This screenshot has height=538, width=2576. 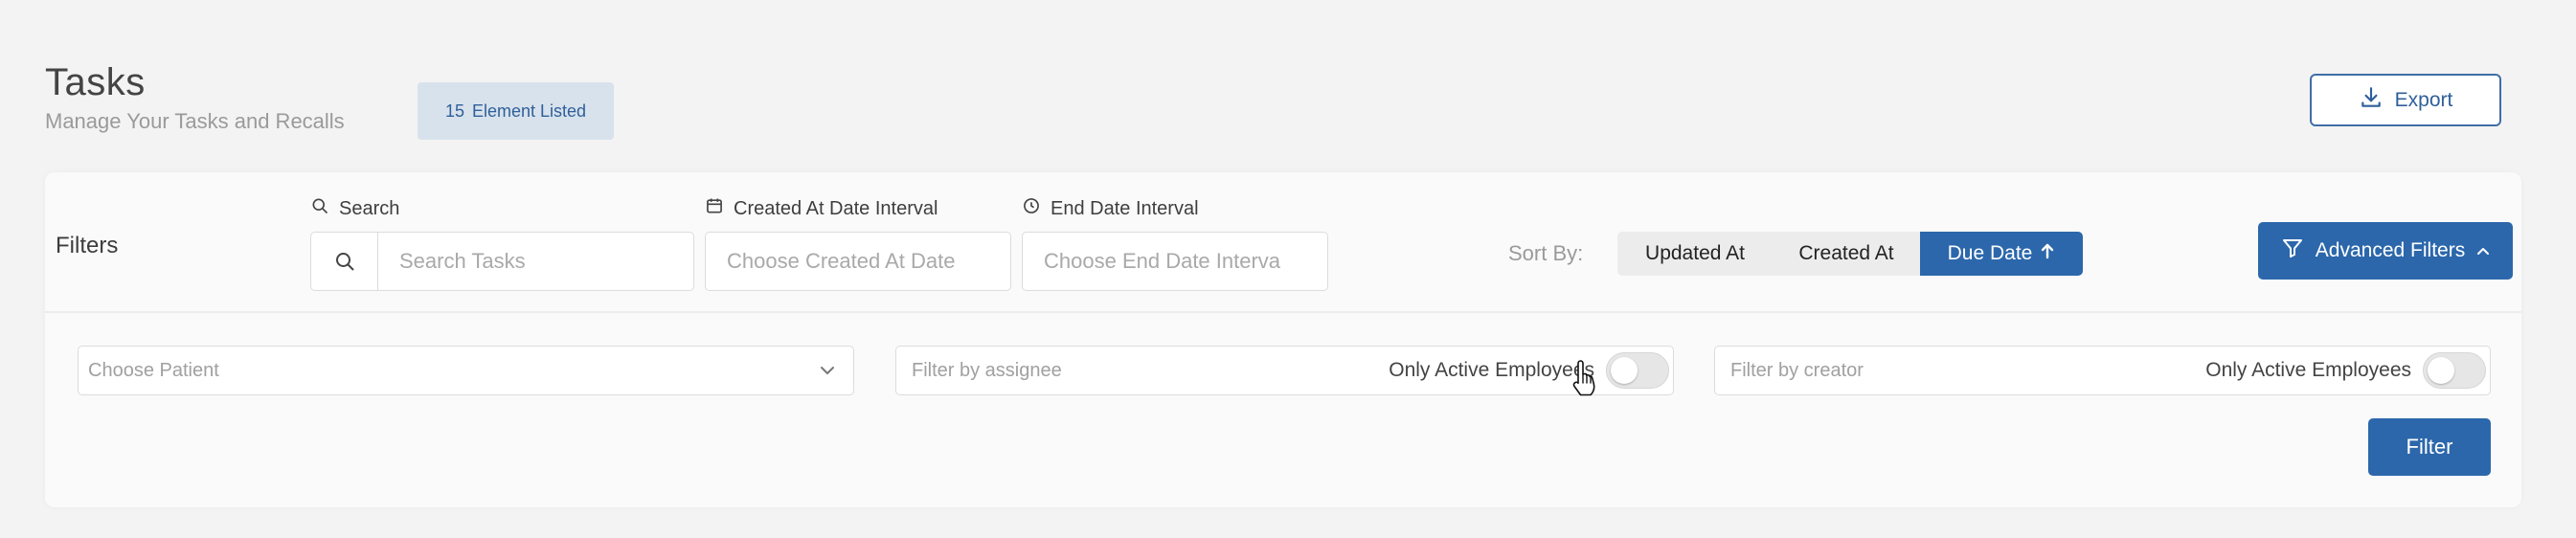 What do you see at coordinates (1797, 370) in the screenshot?
I see `creator-placeholder: Filter by creator` at bounding box center [1797, 370].